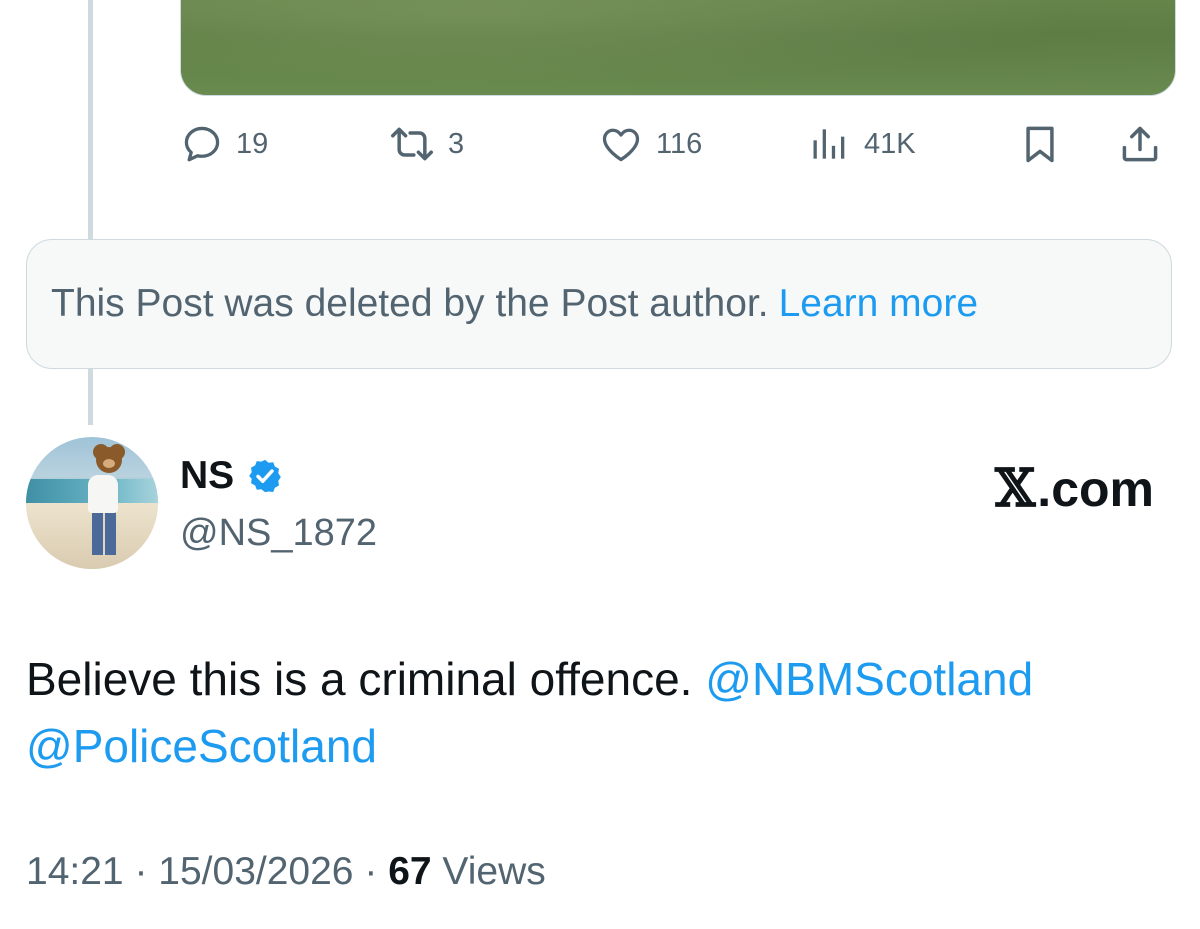 The width and height of the screenshot is (1200, 929). What do you see at coordinates (862, 144) in the screenshot?
I see `views-button: 41K` at bounding box center [862, 144].